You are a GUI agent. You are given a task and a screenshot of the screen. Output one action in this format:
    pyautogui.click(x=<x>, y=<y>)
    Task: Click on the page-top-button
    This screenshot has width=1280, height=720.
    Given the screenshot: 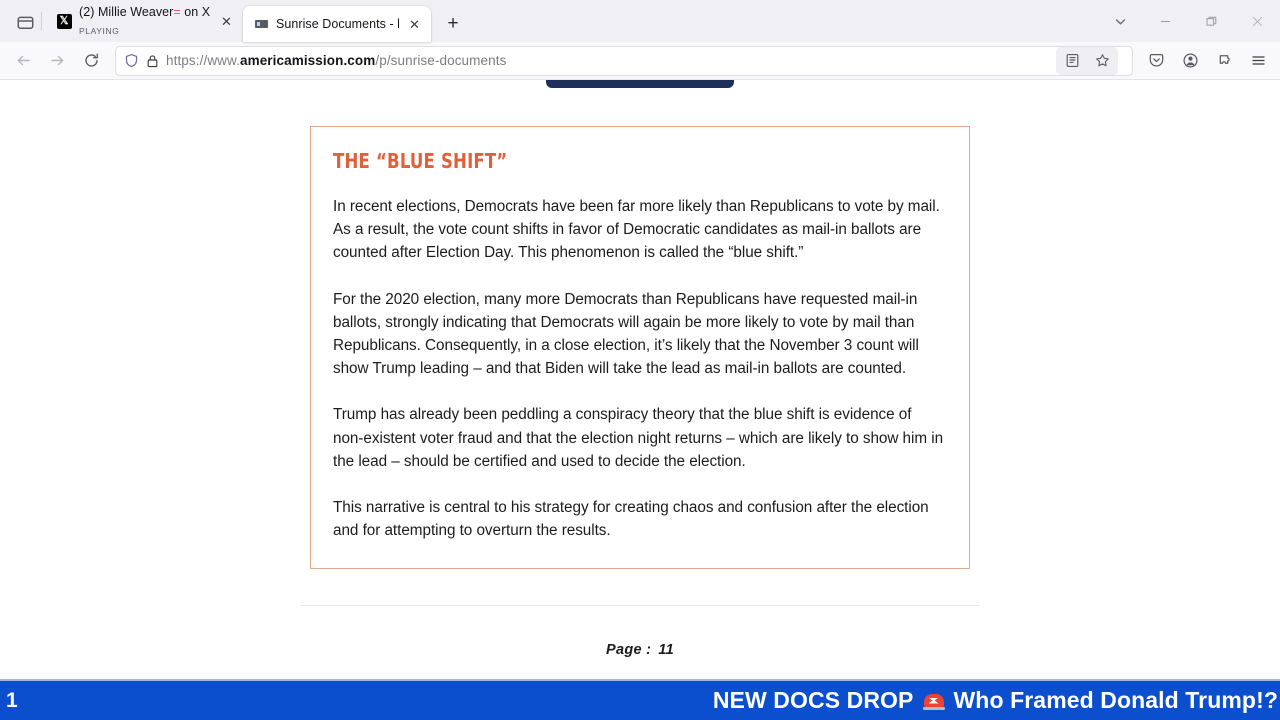 What is the action you would take?
    pyautogui.click(x=640, y=84)
    